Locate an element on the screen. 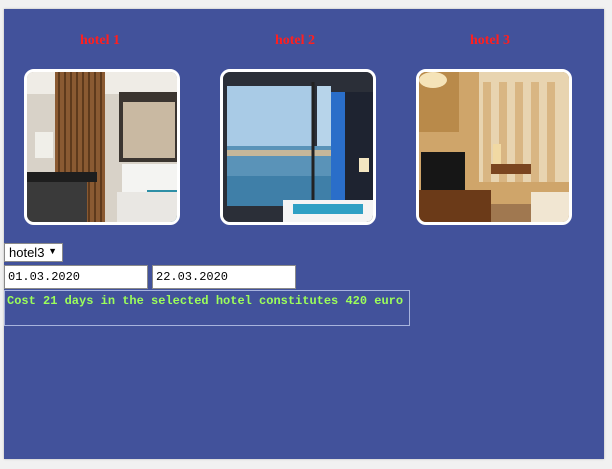 The height and width of the screenshot is (469, 612). hotel-3-photo is located at coordinates (494, 147).